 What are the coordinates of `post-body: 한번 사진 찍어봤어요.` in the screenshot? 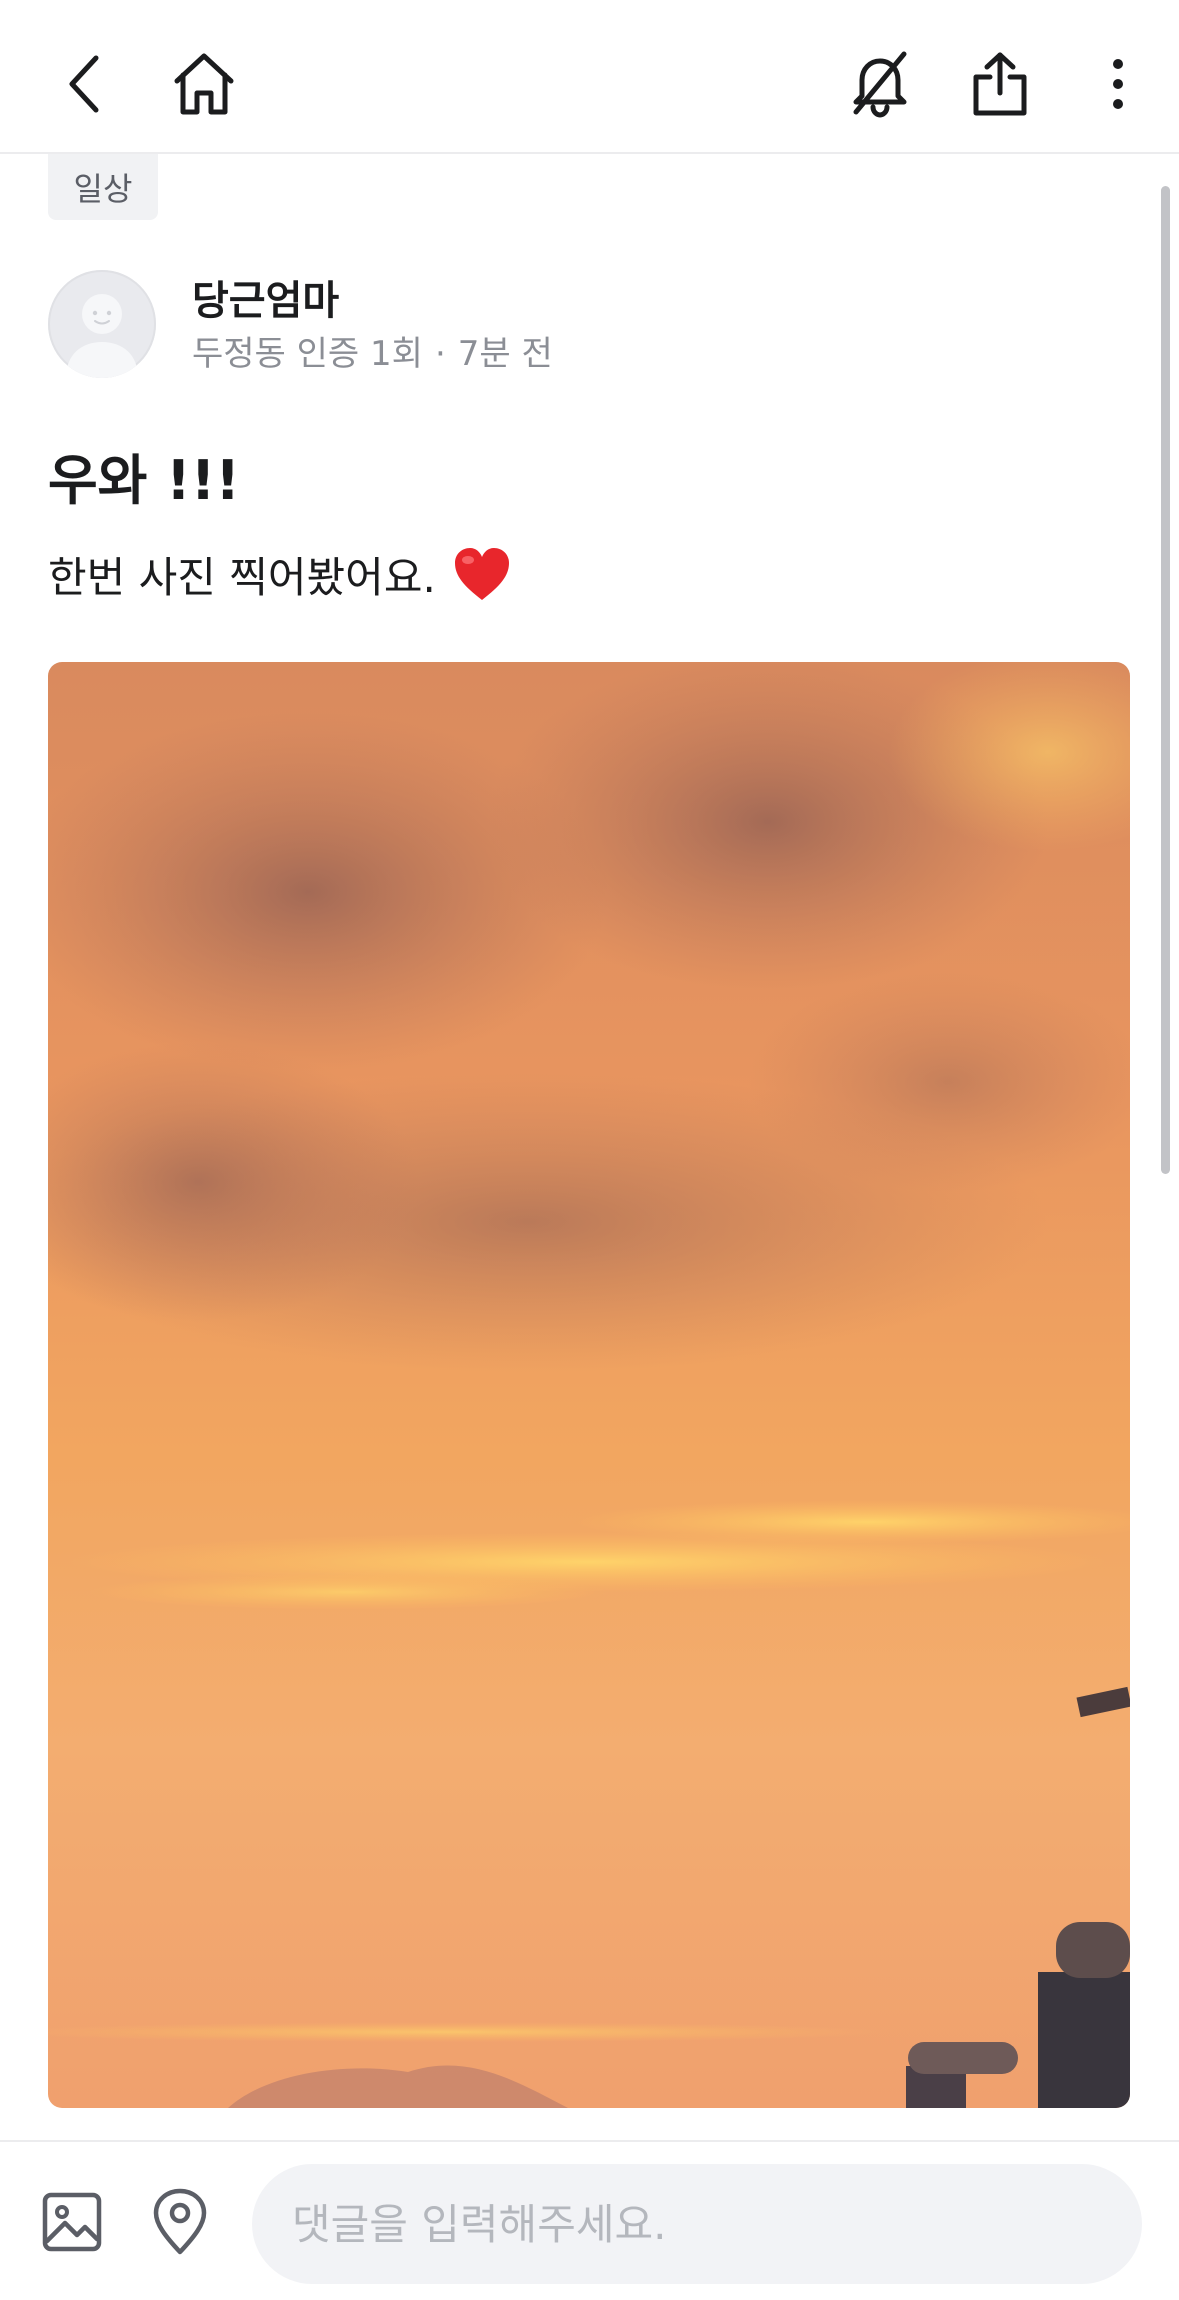 It's located at (280, 574).